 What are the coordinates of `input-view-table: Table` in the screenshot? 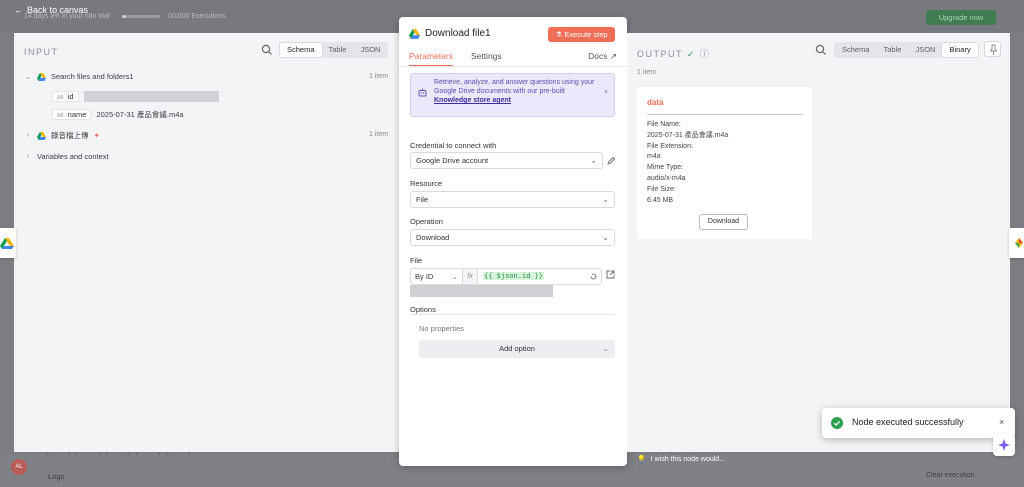 It's located at (338, 50).